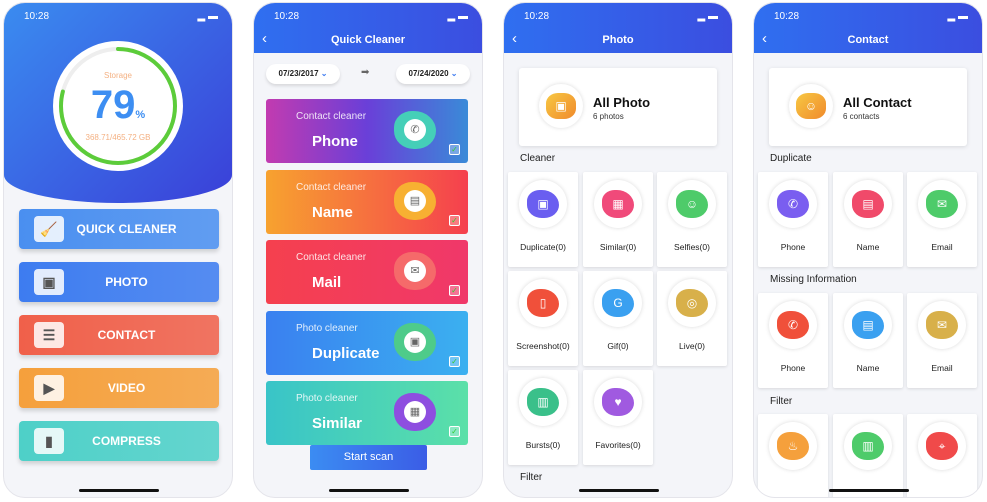 The width and height of the screenshot is (987, 502). I want to click on tile-label: Gif(0), so click(618, 346).